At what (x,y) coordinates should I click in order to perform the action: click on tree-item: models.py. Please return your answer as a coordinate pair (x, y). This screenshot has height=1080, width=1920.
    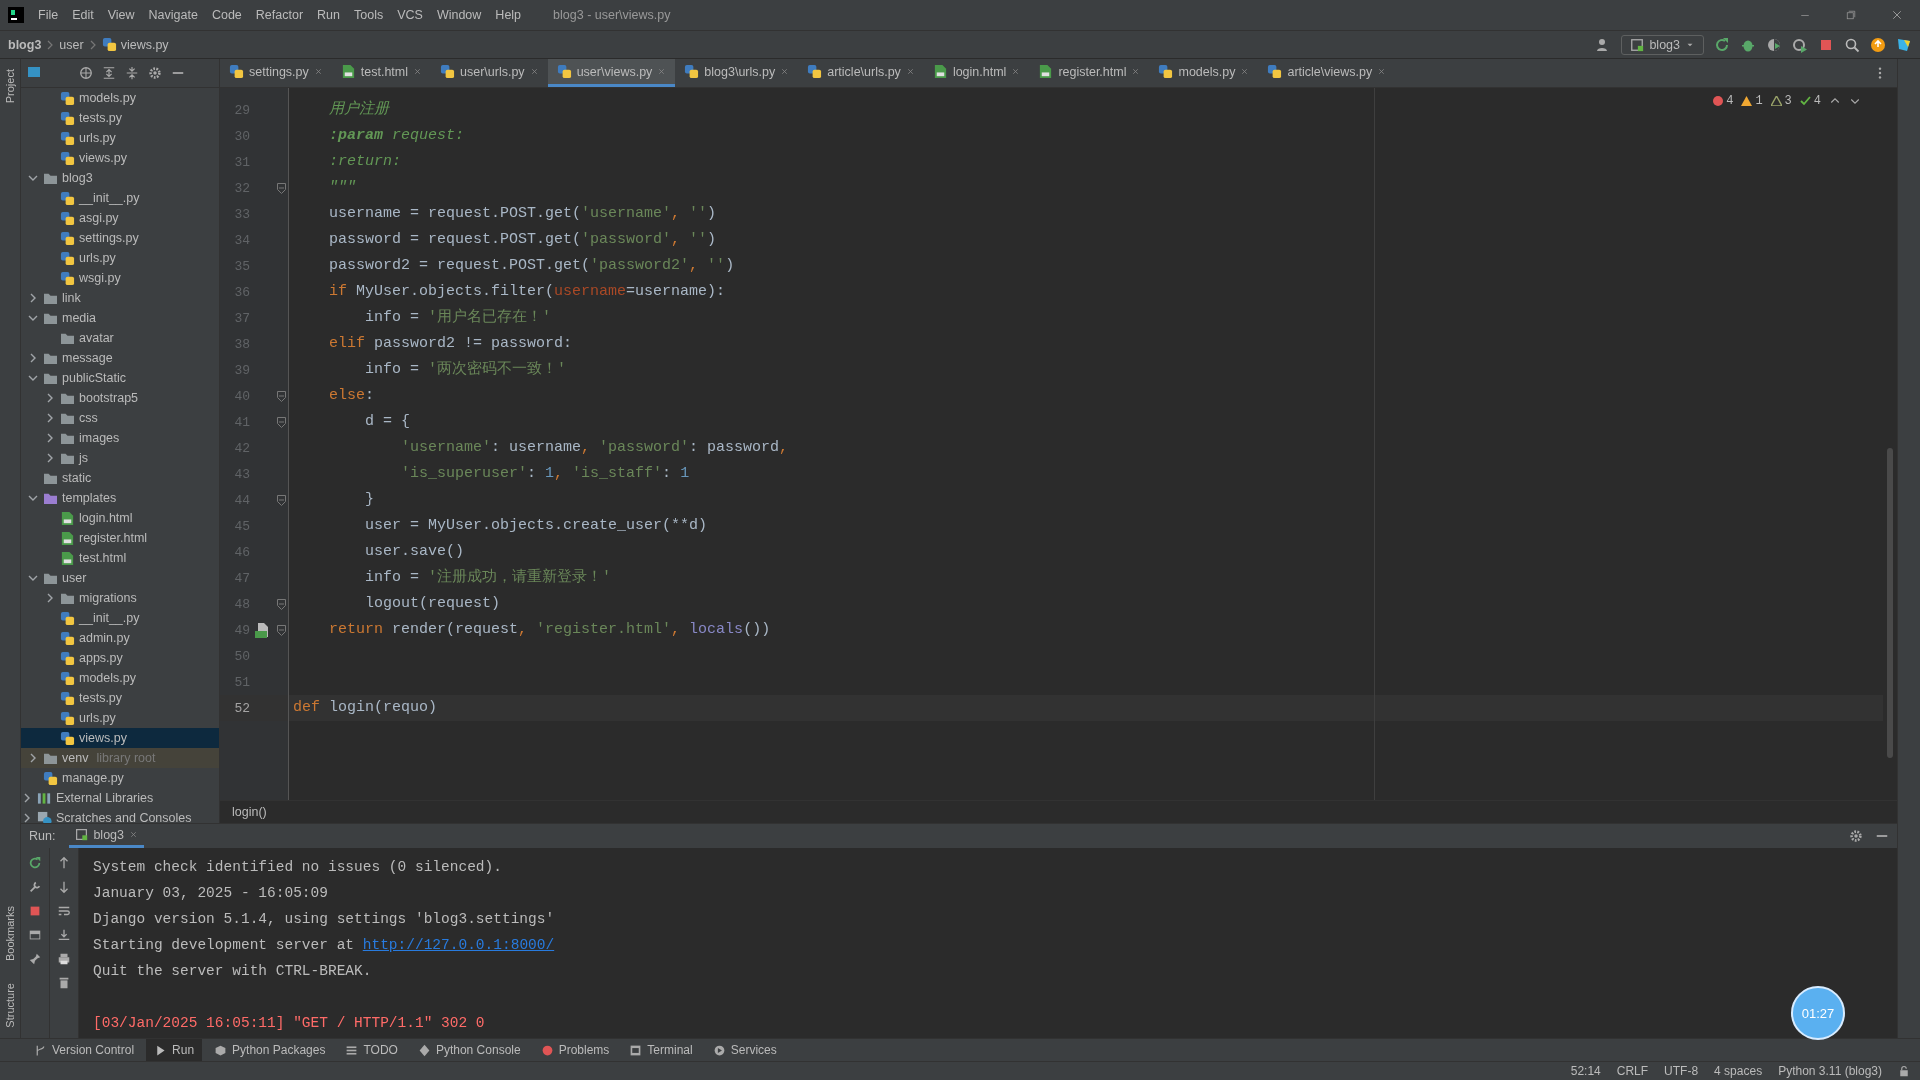
    Looking at the image, I should click on (120, 678).